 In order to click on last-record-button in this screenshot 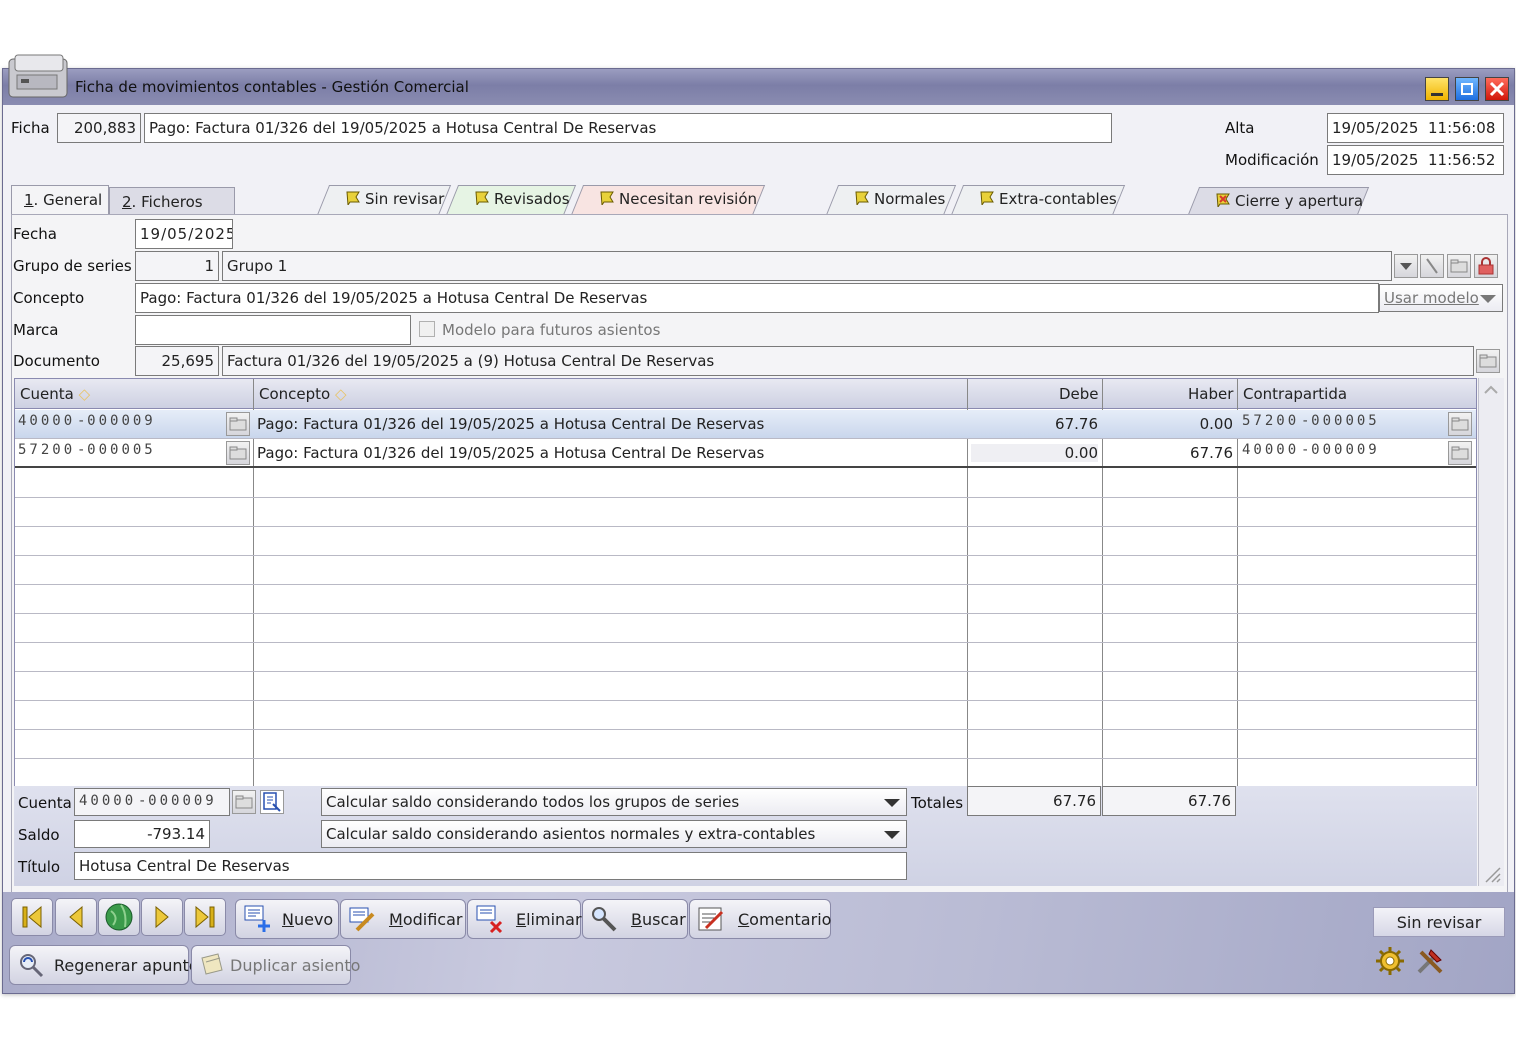, I will do `click(205, 917)`.